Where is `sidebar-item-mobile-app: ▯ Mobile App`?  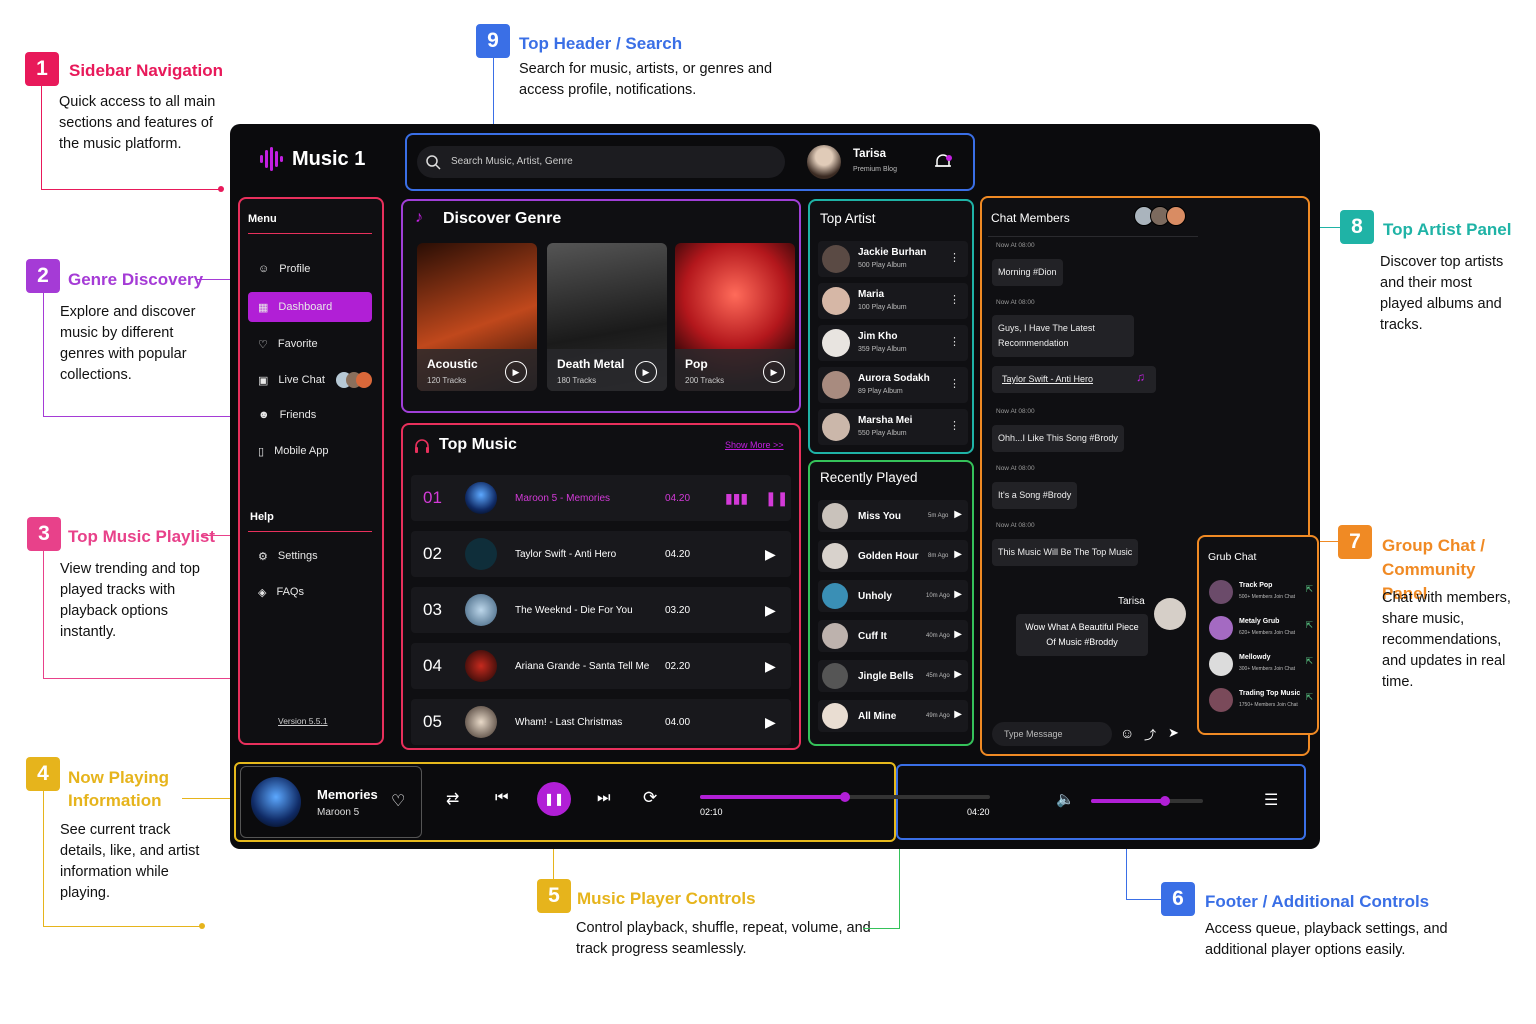
sidebar-item-mobile-app: ▯ Mobile App is located at coordinates (310, 451).